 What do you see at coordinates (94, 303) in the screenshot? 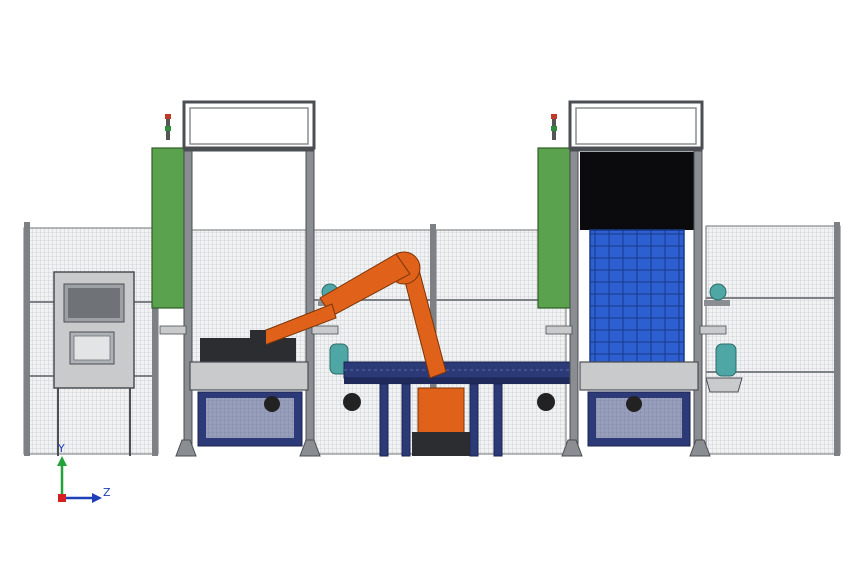
I see `panel-screen` at bounding box center [94, 303].